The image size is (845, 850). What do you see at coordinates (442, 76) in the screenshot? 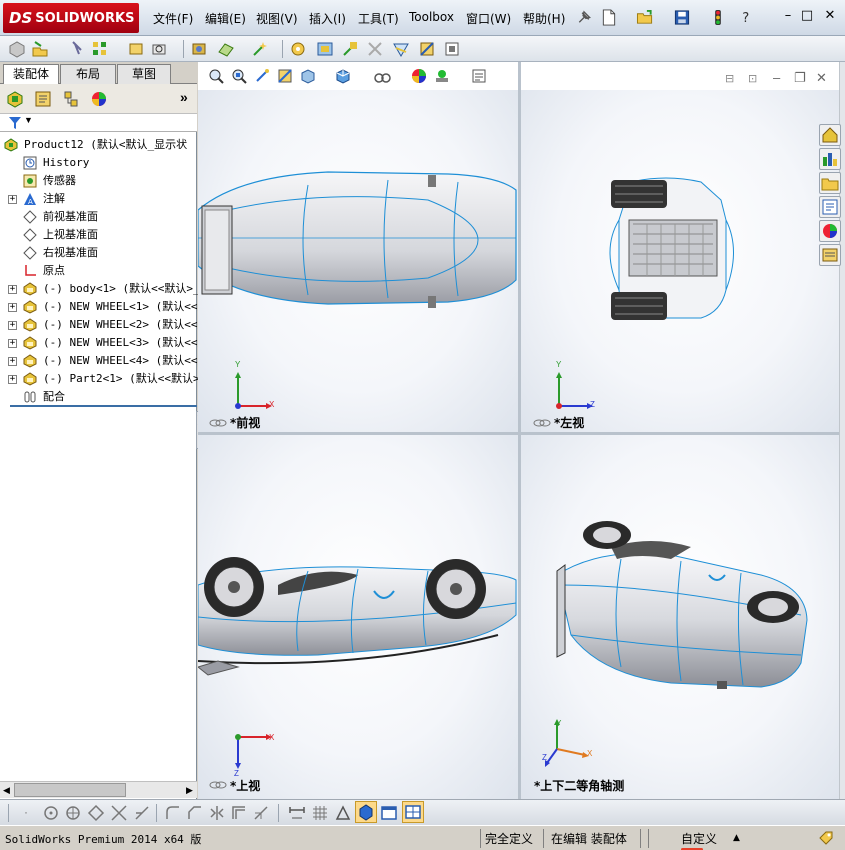
I see `apply-scene-icon` at bounding box center [442, 76].